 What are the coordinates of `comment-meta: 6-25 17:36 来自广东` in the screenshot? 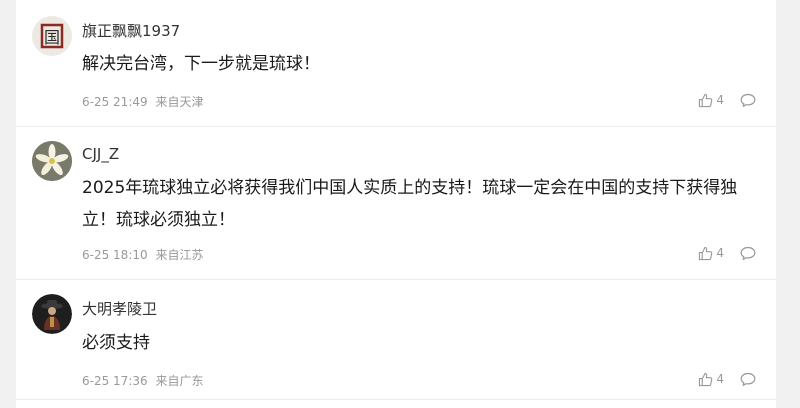 It's located at (142, 380).